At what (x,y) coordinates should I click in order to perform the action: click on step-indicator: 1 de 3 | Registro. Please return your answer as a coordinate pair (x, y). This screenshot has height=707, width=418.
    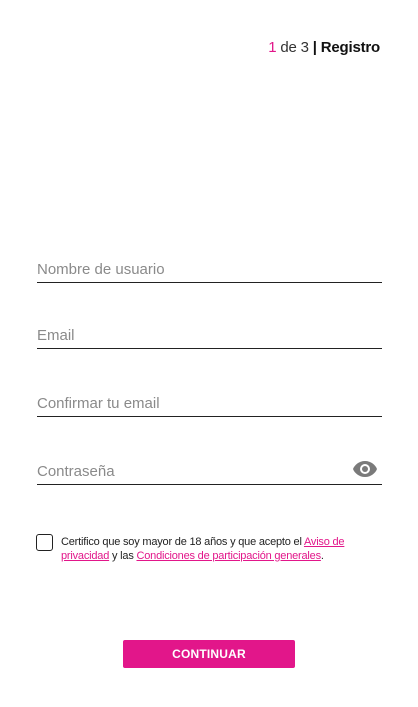
    Looking at the image, I should click on (324, 47).